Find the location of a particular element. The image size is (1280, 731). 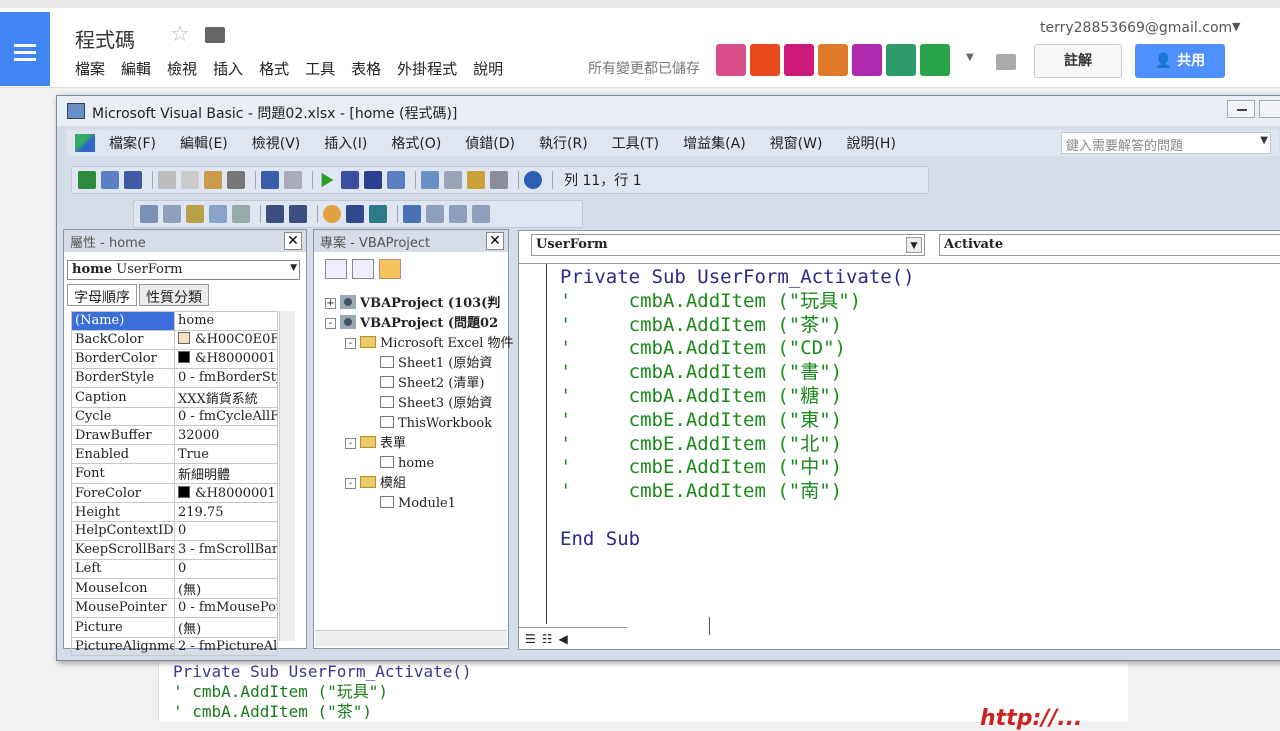

tree-node: - VBAProject (問題02 is located at coordinates (411, 324).